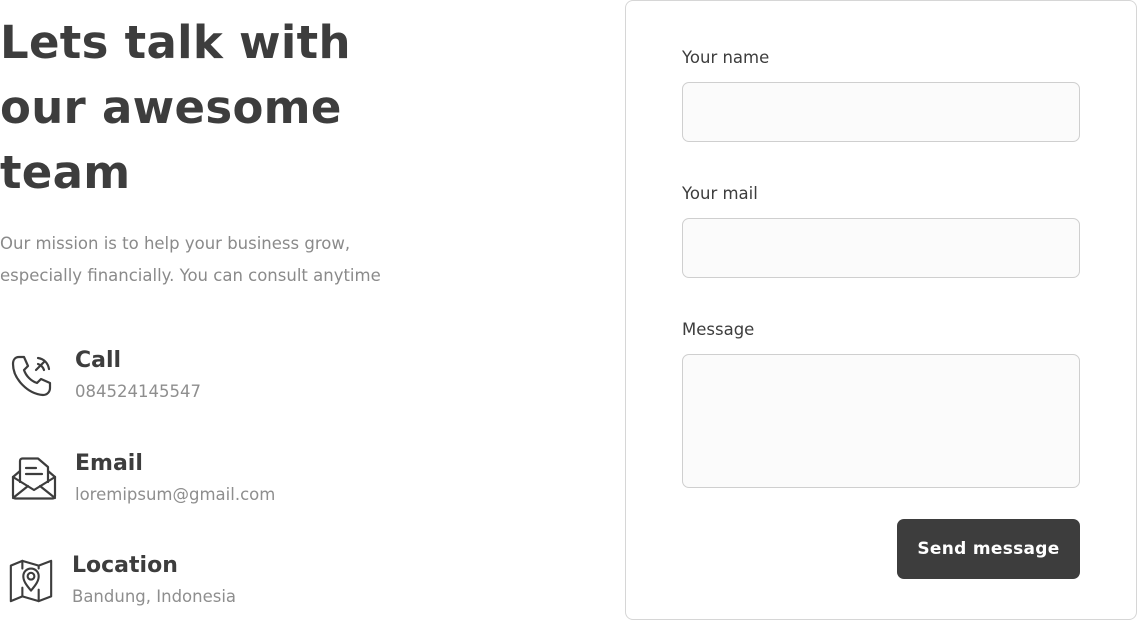 The width and height of the screenshot is (1137, 620). What do you see at coordinates (210, 484) in the screenshot?
I see `contact-item-email: Email loremipsum@gmail.com` at bounding box center [210, 484].